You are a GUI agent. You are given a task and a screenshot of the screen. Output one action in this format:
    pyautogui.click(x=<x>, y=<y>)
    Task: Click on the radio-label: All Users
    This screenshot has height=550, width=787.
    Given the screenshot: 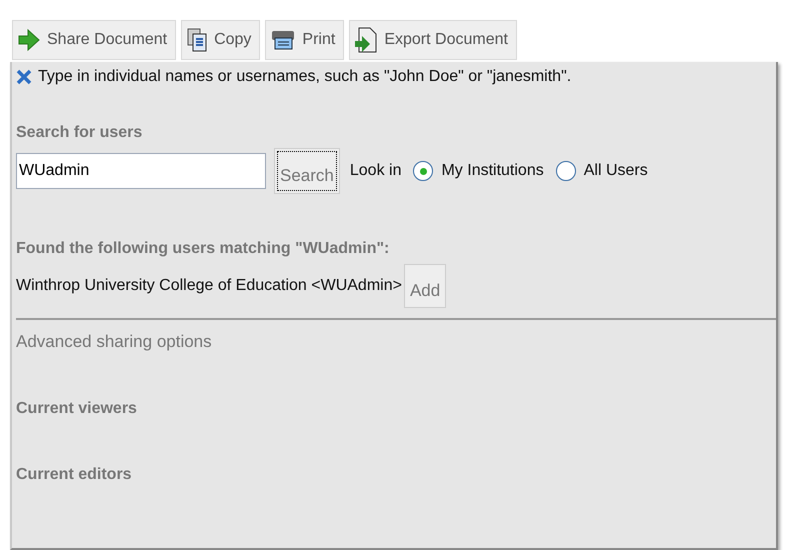 What is the action you would take?
    pyautogui.click(x=616, y=171)
    